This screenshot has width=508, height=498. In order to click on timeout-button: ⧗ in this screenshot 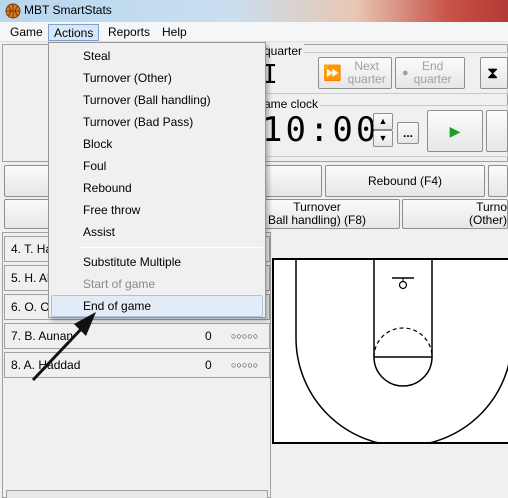, I will do `click(494, 73)`.